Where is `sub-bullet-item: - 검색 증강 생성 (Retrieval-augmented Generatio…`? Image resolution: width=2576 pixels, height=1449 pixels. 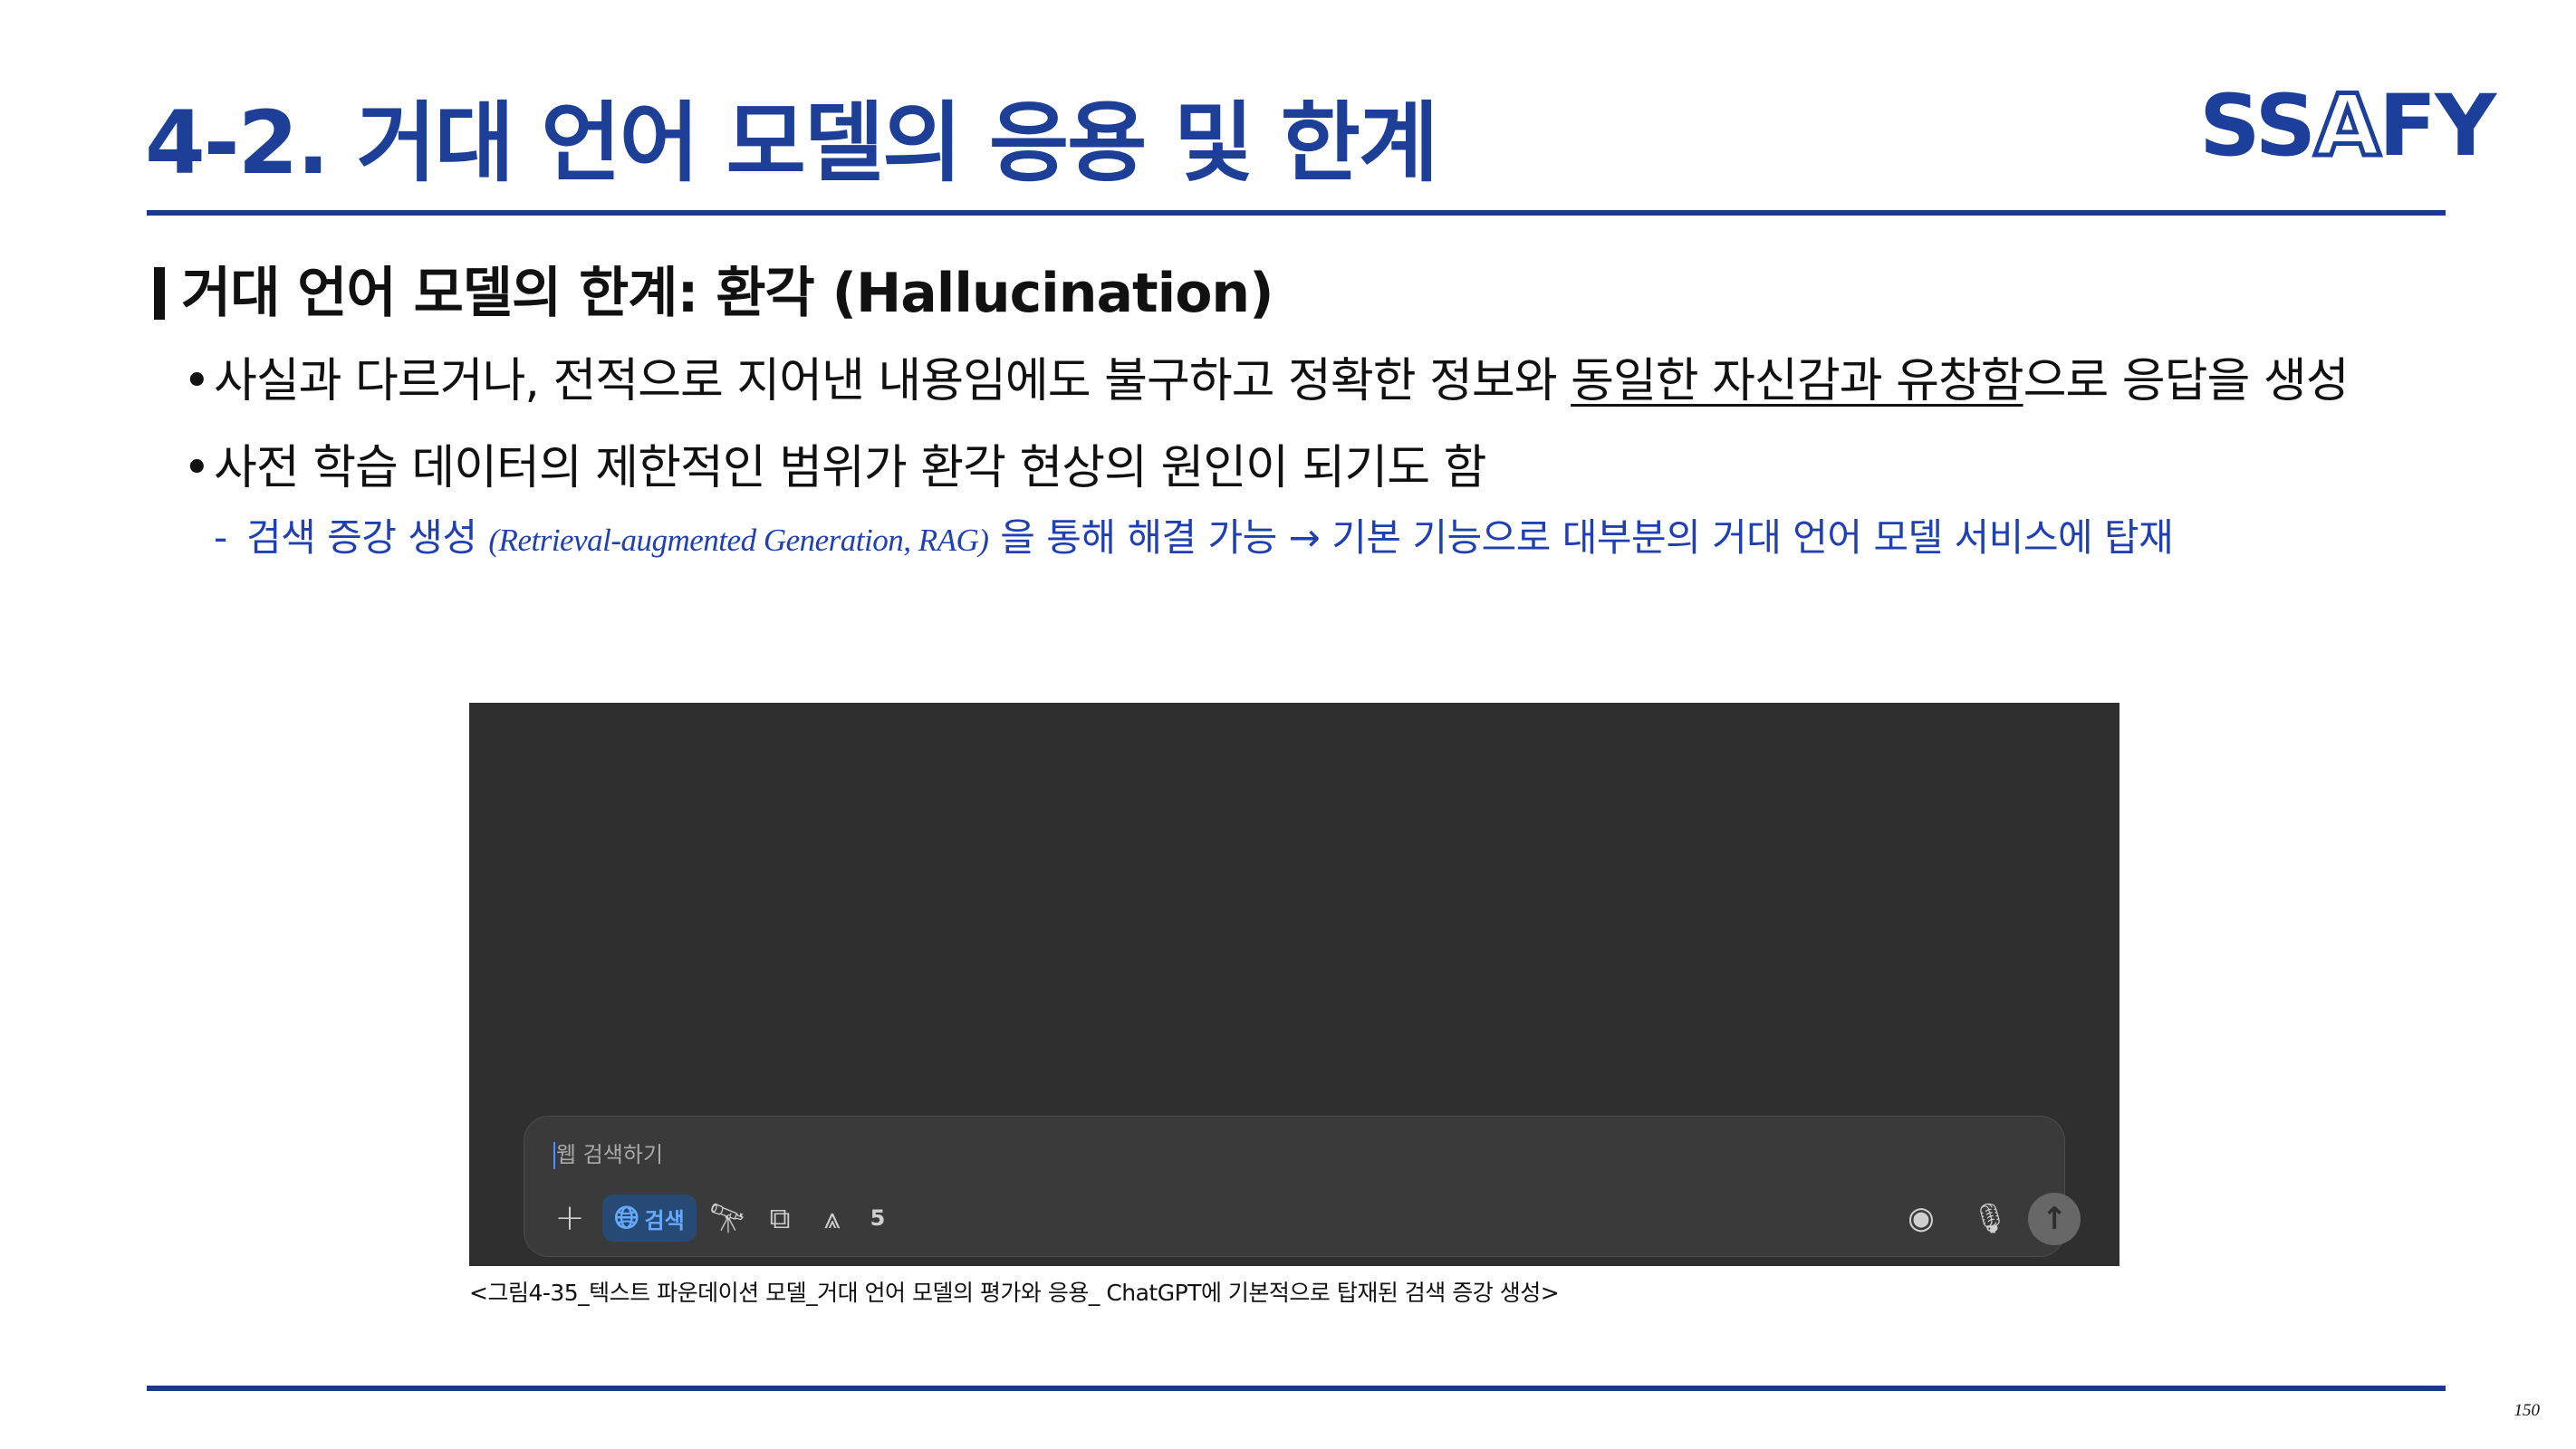
sub-bullet-item: - 검색 증강 생성 (Retrieval-augmented Generatio… is located at coordinates (1194, 538).